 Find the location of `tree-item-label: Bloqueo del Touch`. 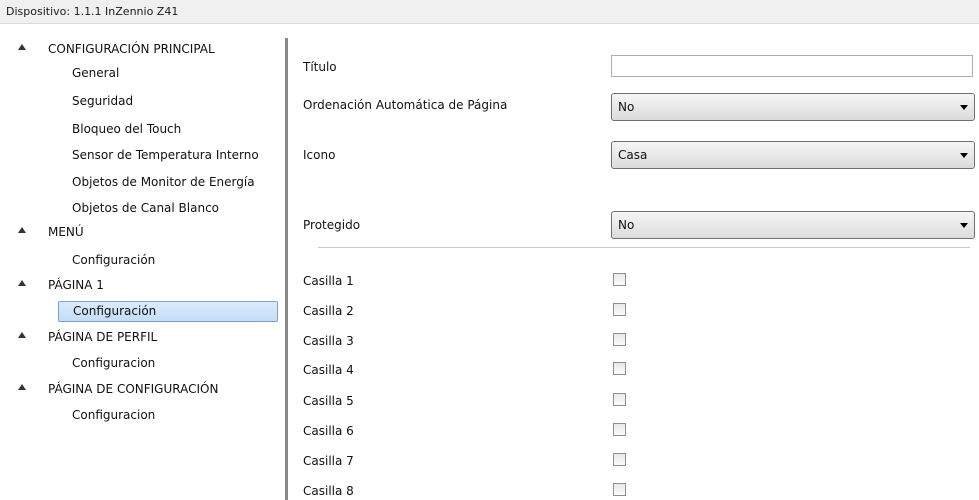

tree-item-label: Bloqueo del Touch is located at coordinates (127, 129).